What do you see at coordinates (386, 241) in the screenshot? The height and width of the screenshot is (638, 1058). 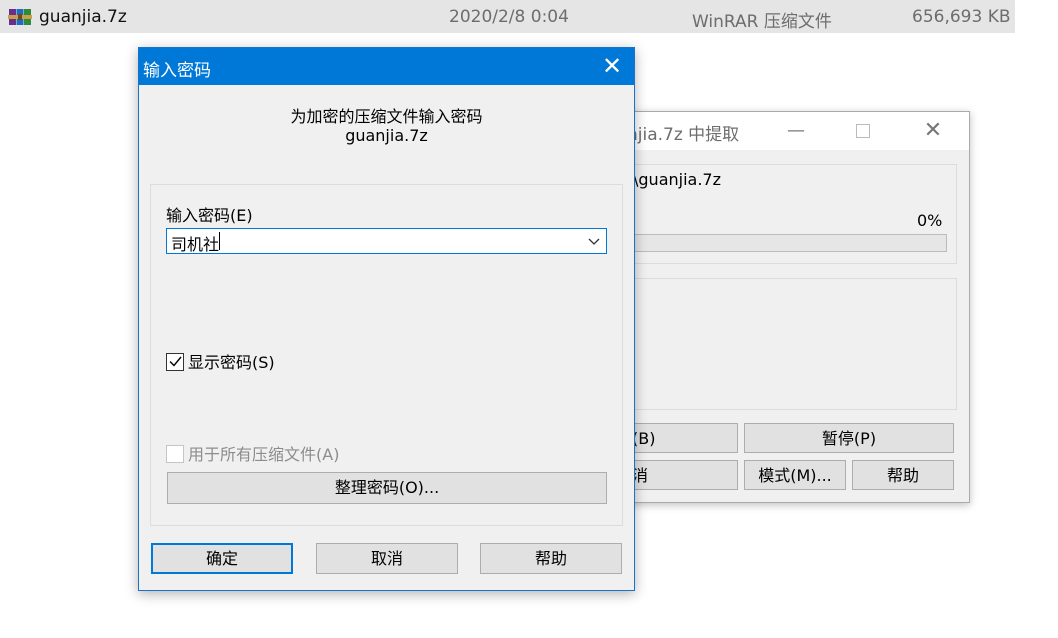 I see `password-input: 司机社` at bounding box center [386, 241].